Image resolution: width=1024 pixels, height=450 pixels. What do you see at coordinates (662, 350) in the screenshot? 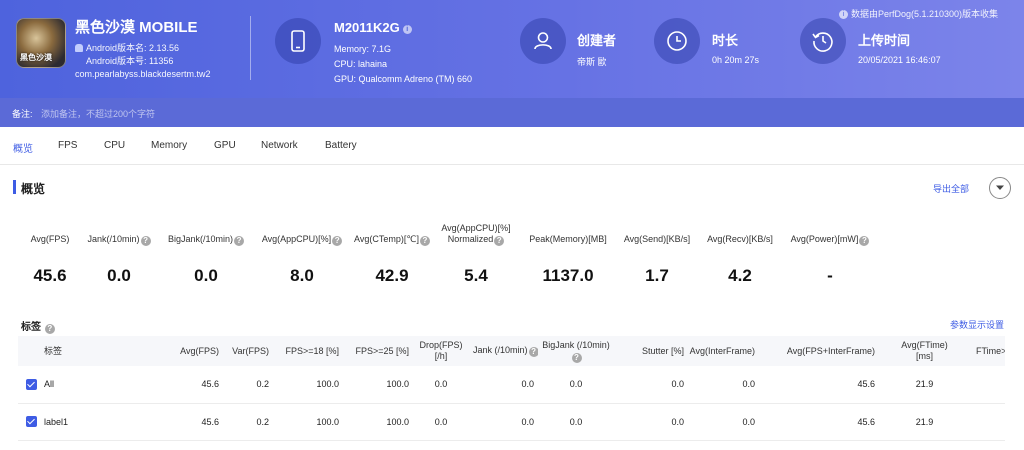
I see `col-stutter: Stutter [%]` at bounding box center [662, 350].